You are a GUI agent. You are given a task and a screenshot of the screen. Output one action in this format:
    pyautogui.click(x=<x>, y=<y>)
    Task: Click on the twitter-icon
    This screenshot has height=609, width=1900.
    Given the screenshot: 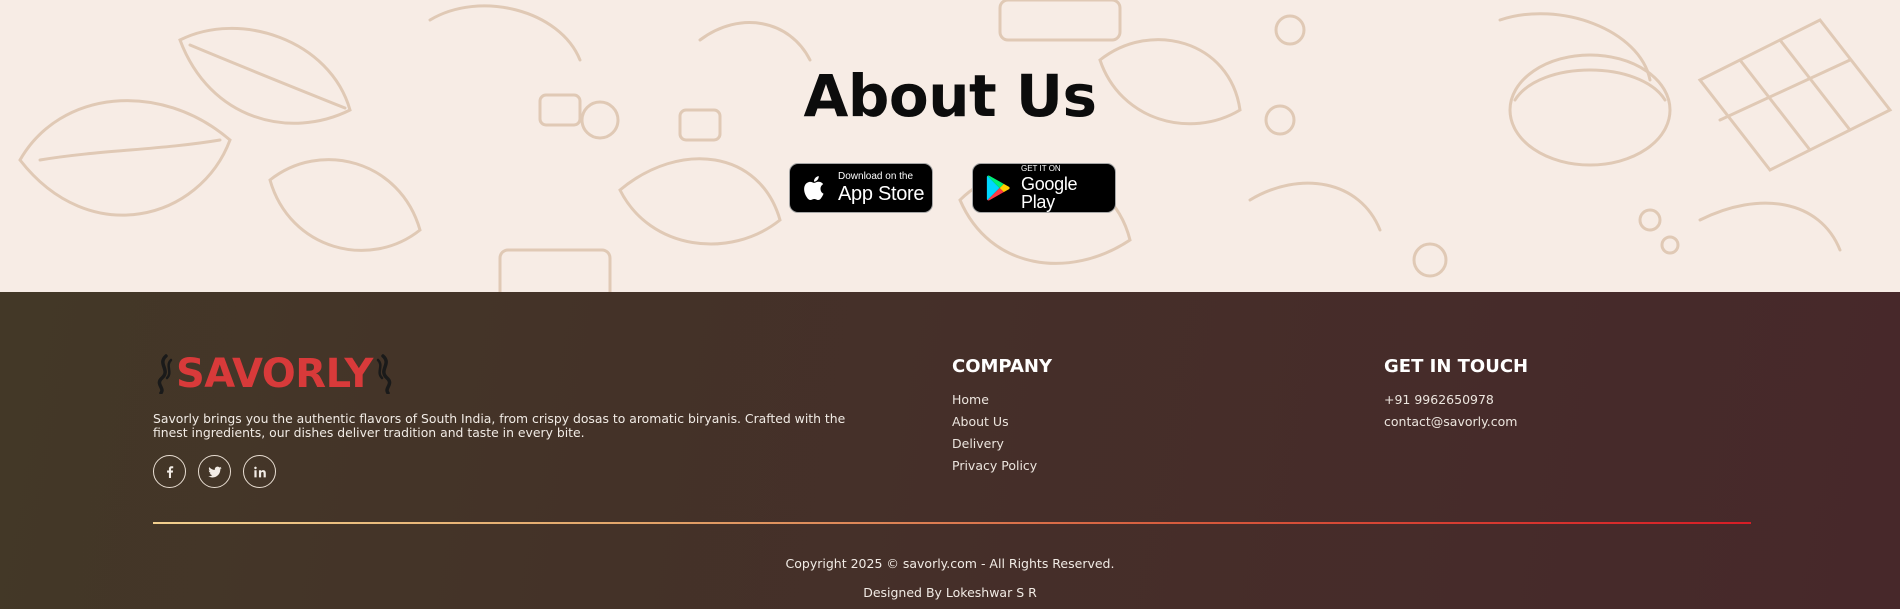 What is the action you would take?
    pyautogui.click(x=214, y=471)
    